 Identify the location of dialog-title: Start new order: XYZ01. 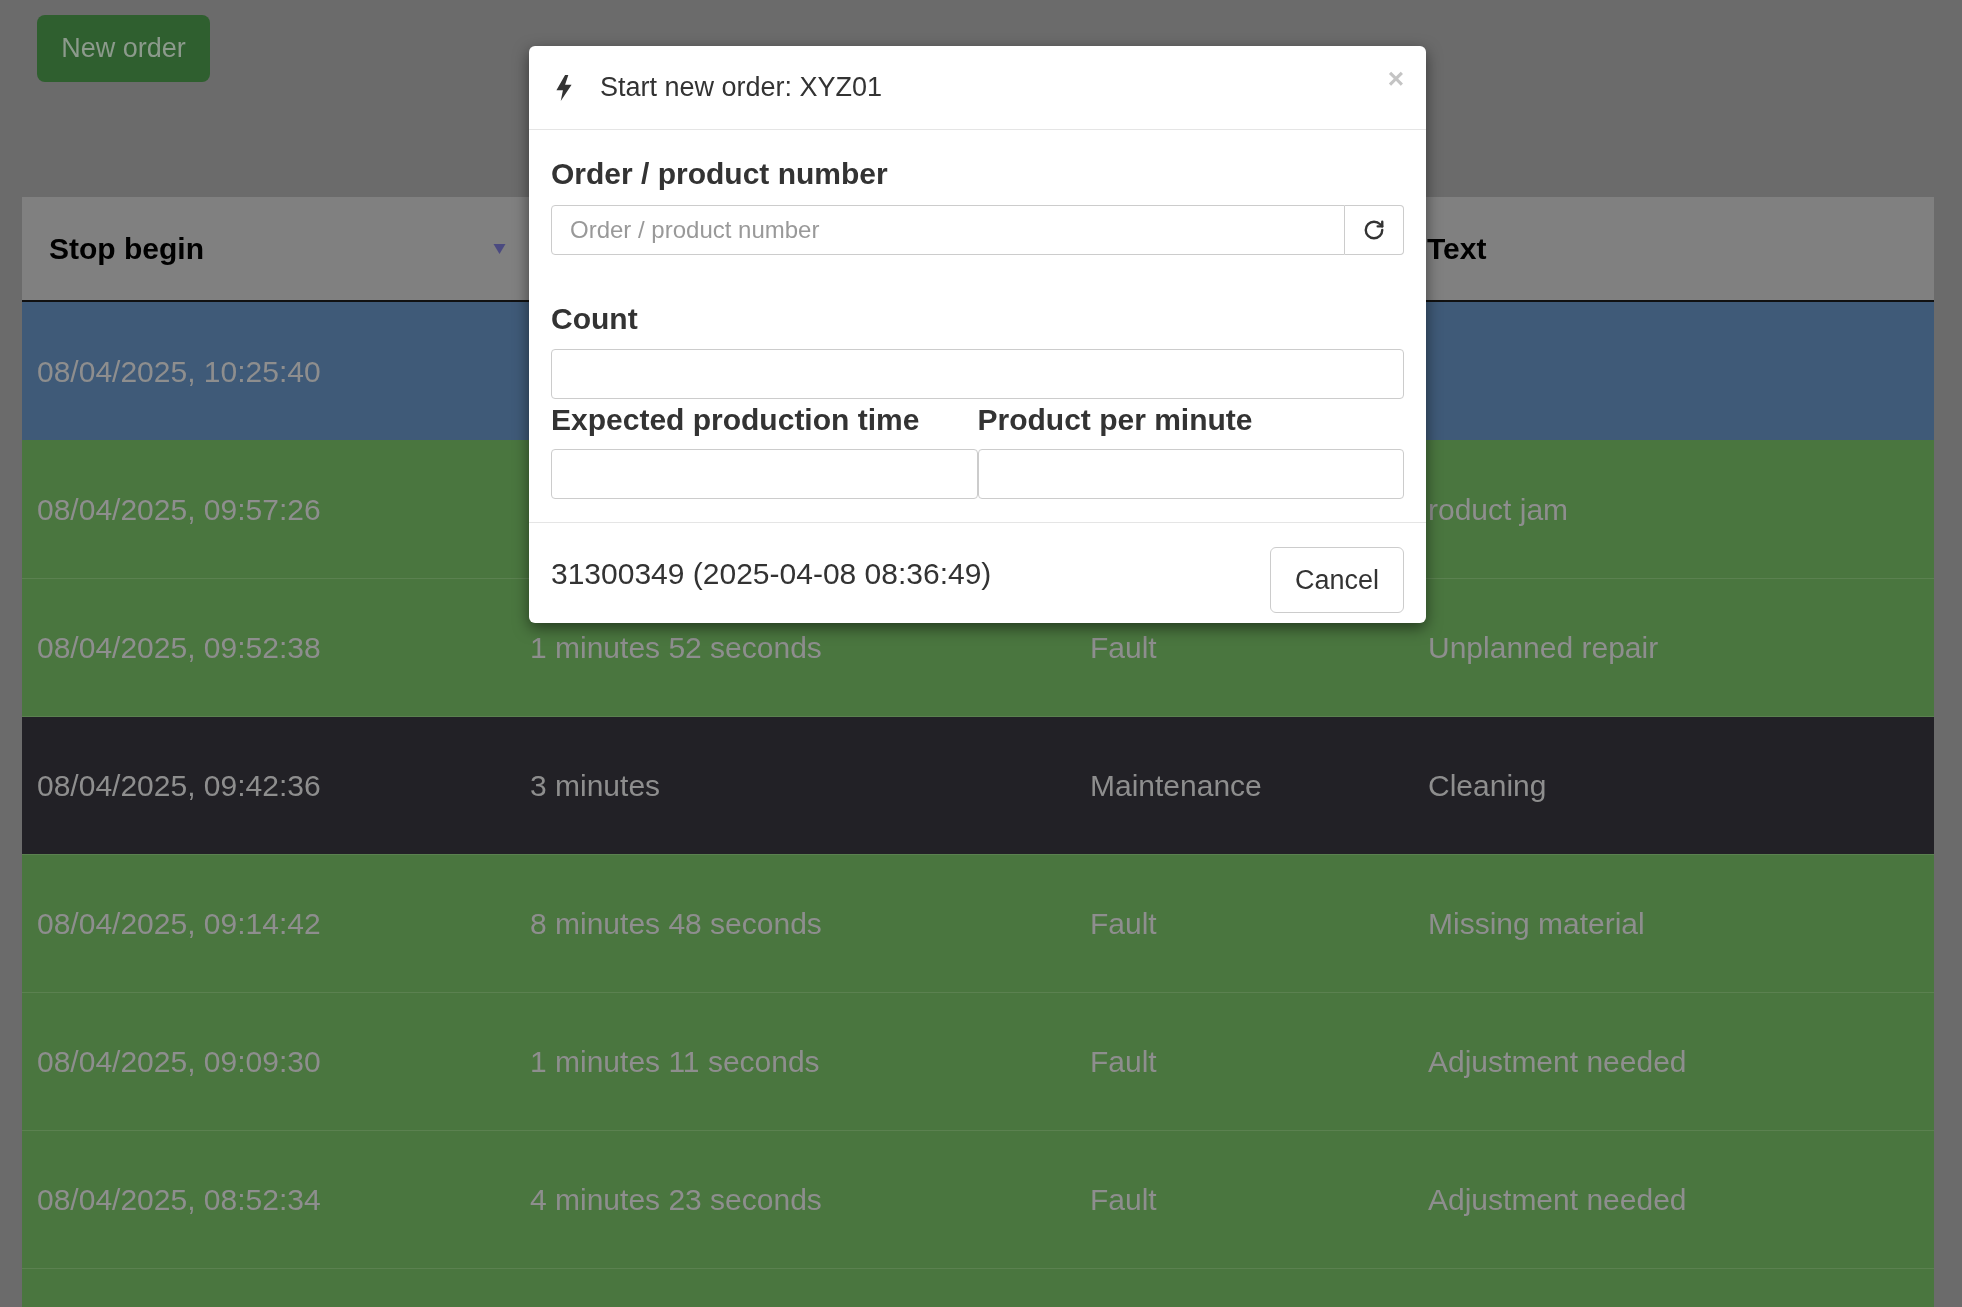
(741, 88).